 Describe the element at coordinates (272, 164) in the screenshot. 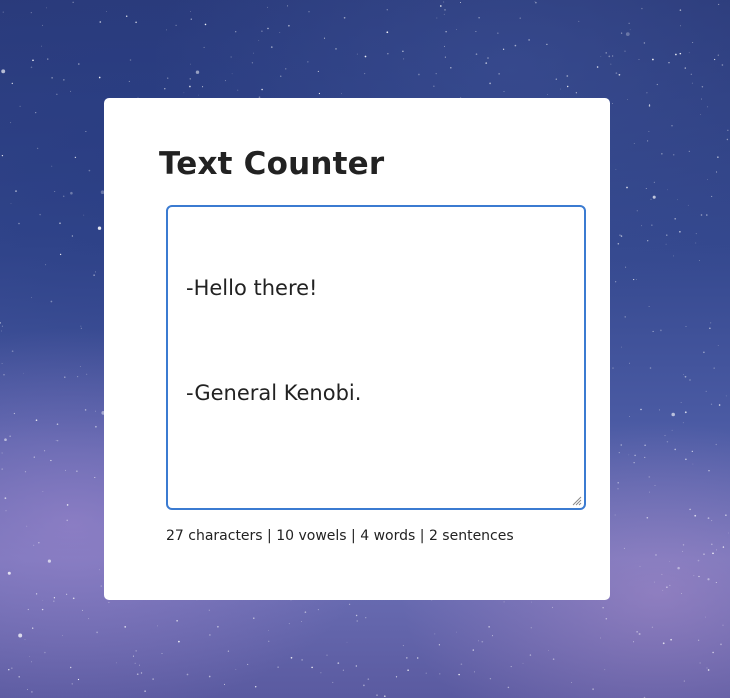

I see `page-title: Text Counter` at that location.